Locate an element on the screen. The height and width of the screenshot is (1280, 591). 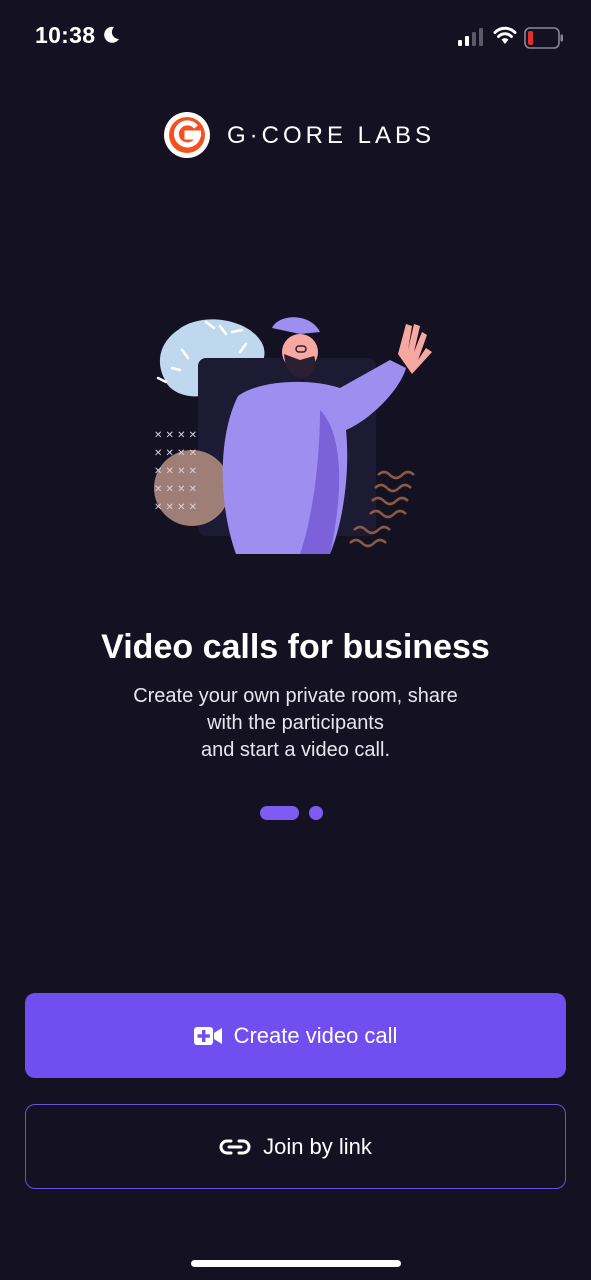
join-by-link-label: Join by link is located at coordinates (317, 1146).